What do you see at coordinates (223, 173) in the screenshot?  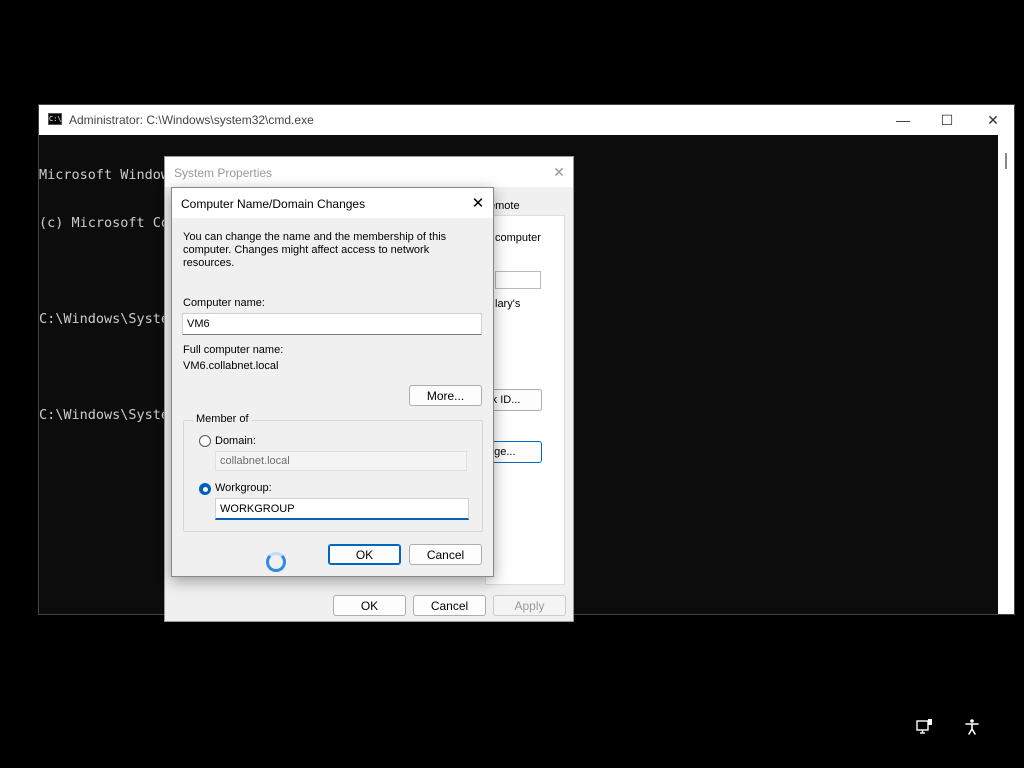 I see `system-properties-title: System Properties` at bounding box center [223, 173].